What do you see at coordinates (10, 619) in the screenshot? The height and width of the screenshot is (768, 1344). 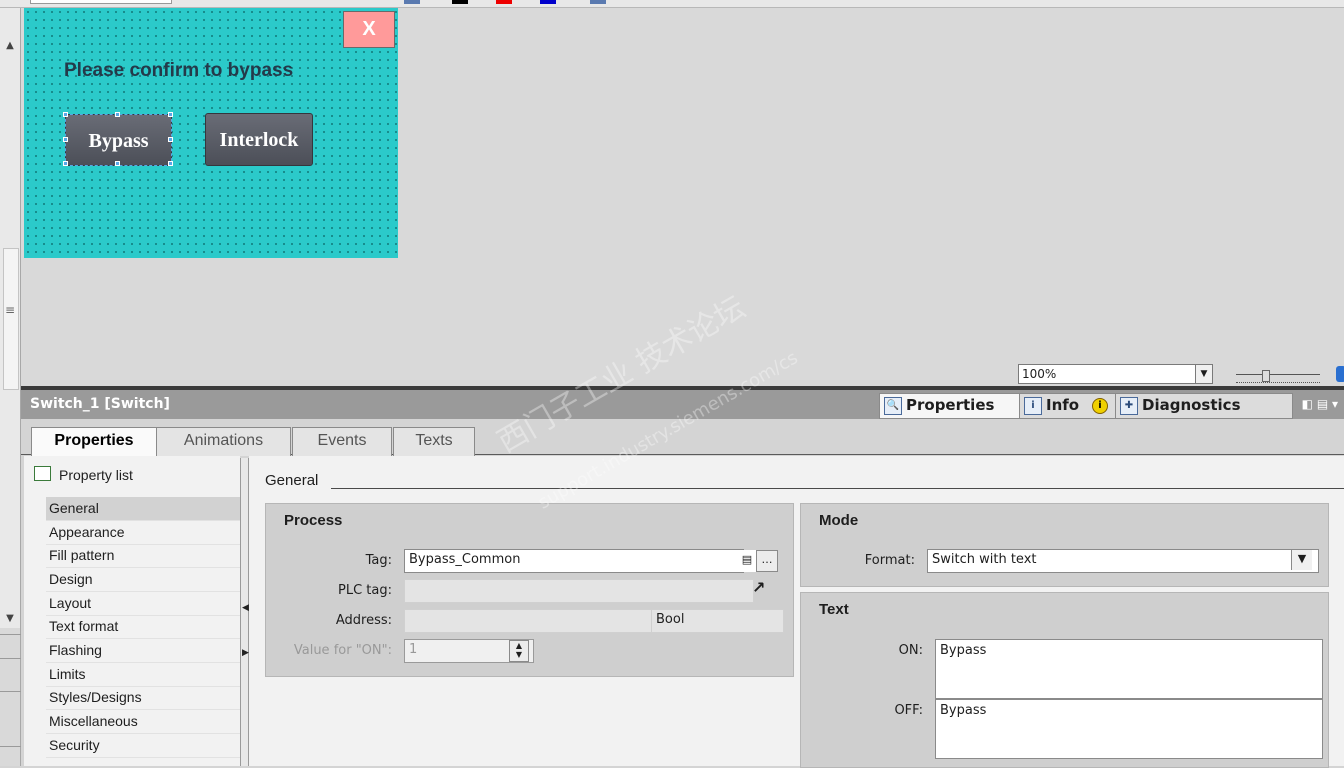 I see `scroll-down-icon: ▼` at bounding box center [10, 619].